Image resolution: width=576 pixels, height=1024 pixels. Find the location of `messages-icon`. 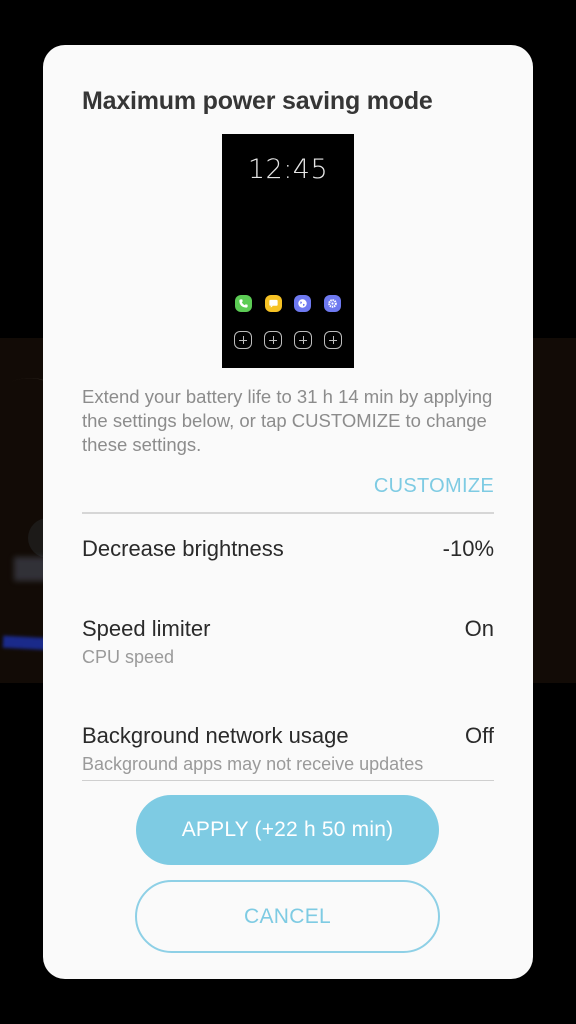

messages-icon is located at coordinates (273, 303).